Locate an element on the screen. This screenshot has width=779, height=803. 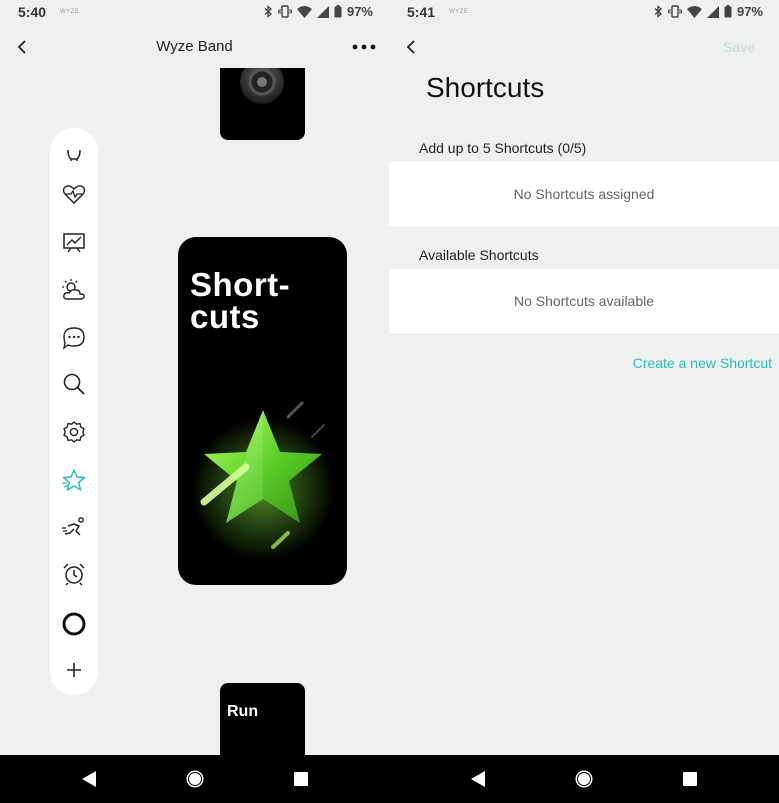
sidebar-item-shortcuts is located at coordinates (74, 480).